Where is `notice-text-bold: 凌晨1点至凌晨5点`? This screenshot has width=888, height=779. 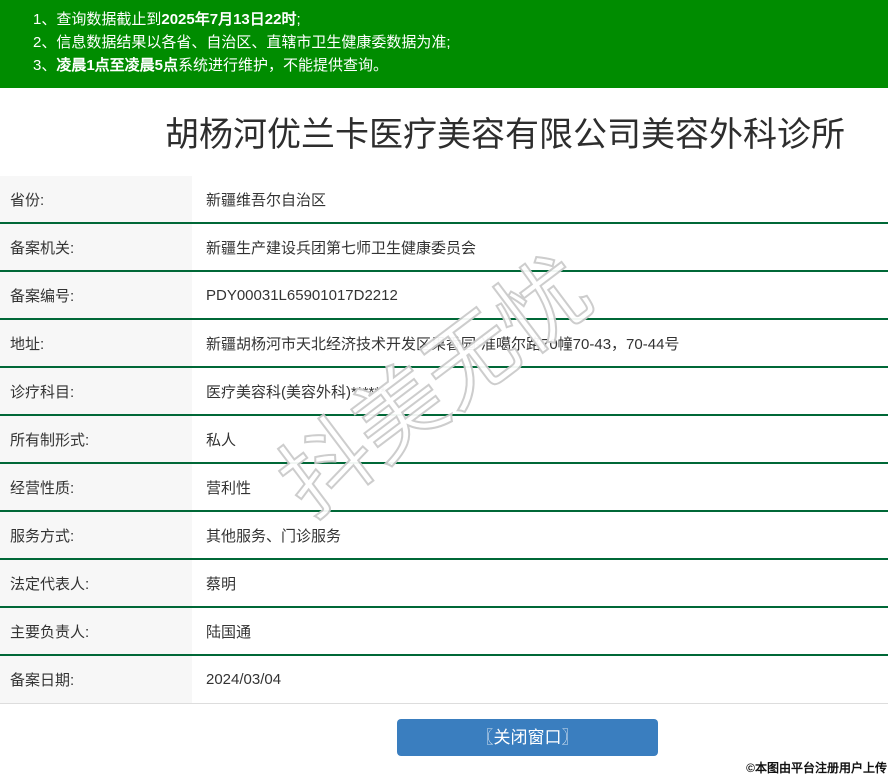 notice-text-bold: 凌晨1点至凌晨5点 is located at coordinates (117, 65).